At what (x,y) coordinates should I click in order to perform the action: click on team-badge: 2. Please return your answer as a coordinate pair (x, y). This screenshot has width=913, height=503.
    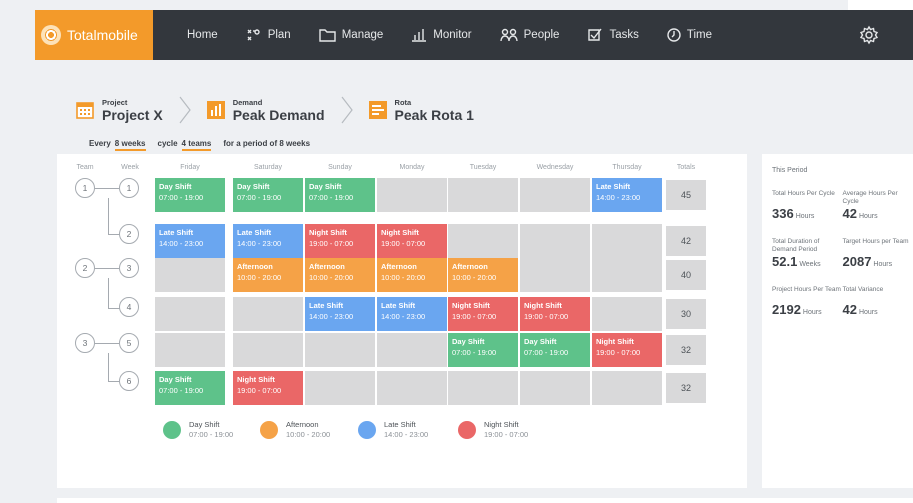
    Looking at the image, I should click on (85, 268).